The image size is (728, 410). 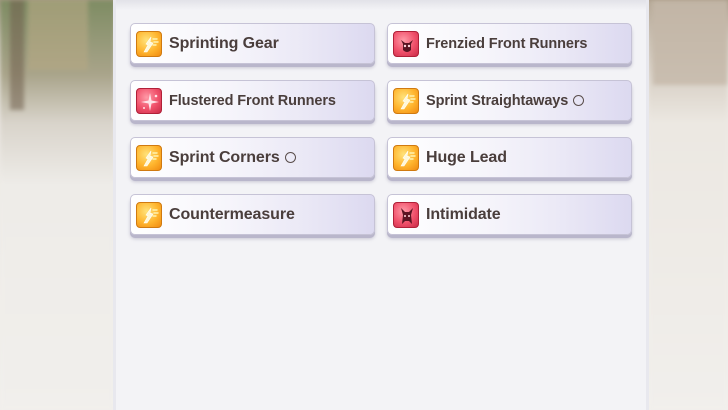 I want to click on skill-label: Frenzied Front Runners, so click(x=507, y=43).